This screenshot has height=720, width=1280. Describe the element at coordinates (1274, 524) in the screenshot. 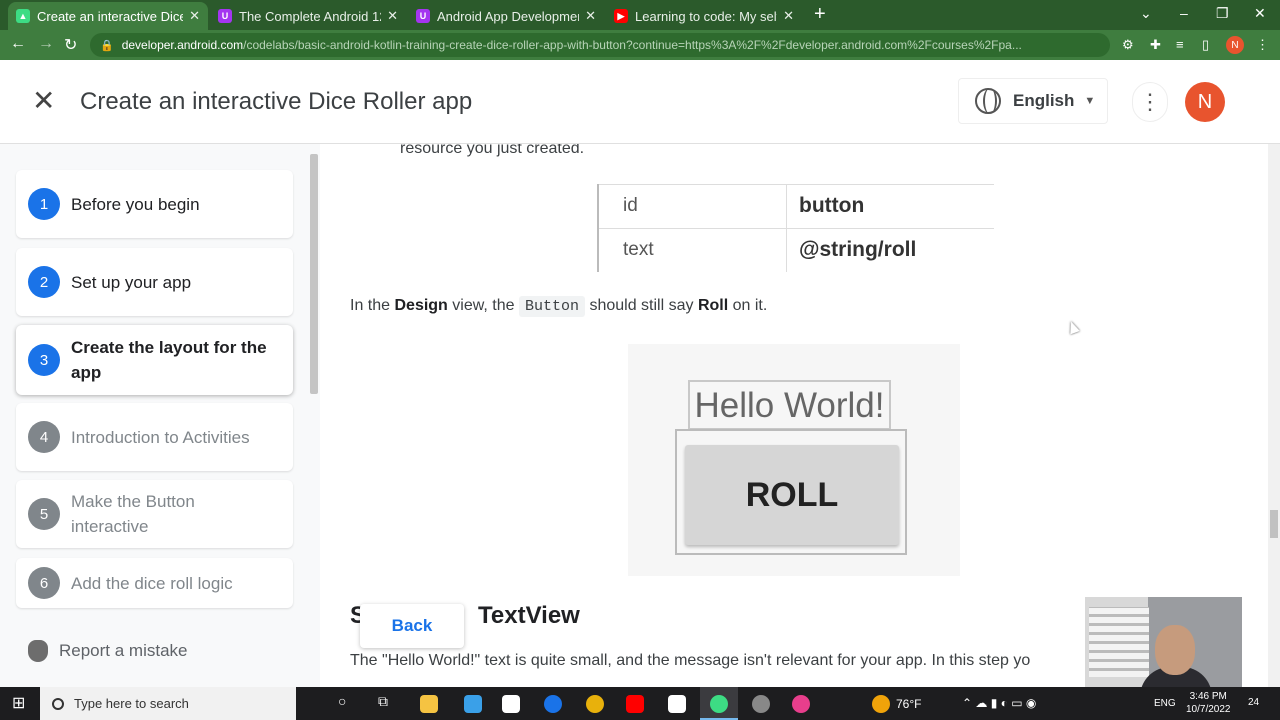

I see `scrollbar-thumb` at that location.